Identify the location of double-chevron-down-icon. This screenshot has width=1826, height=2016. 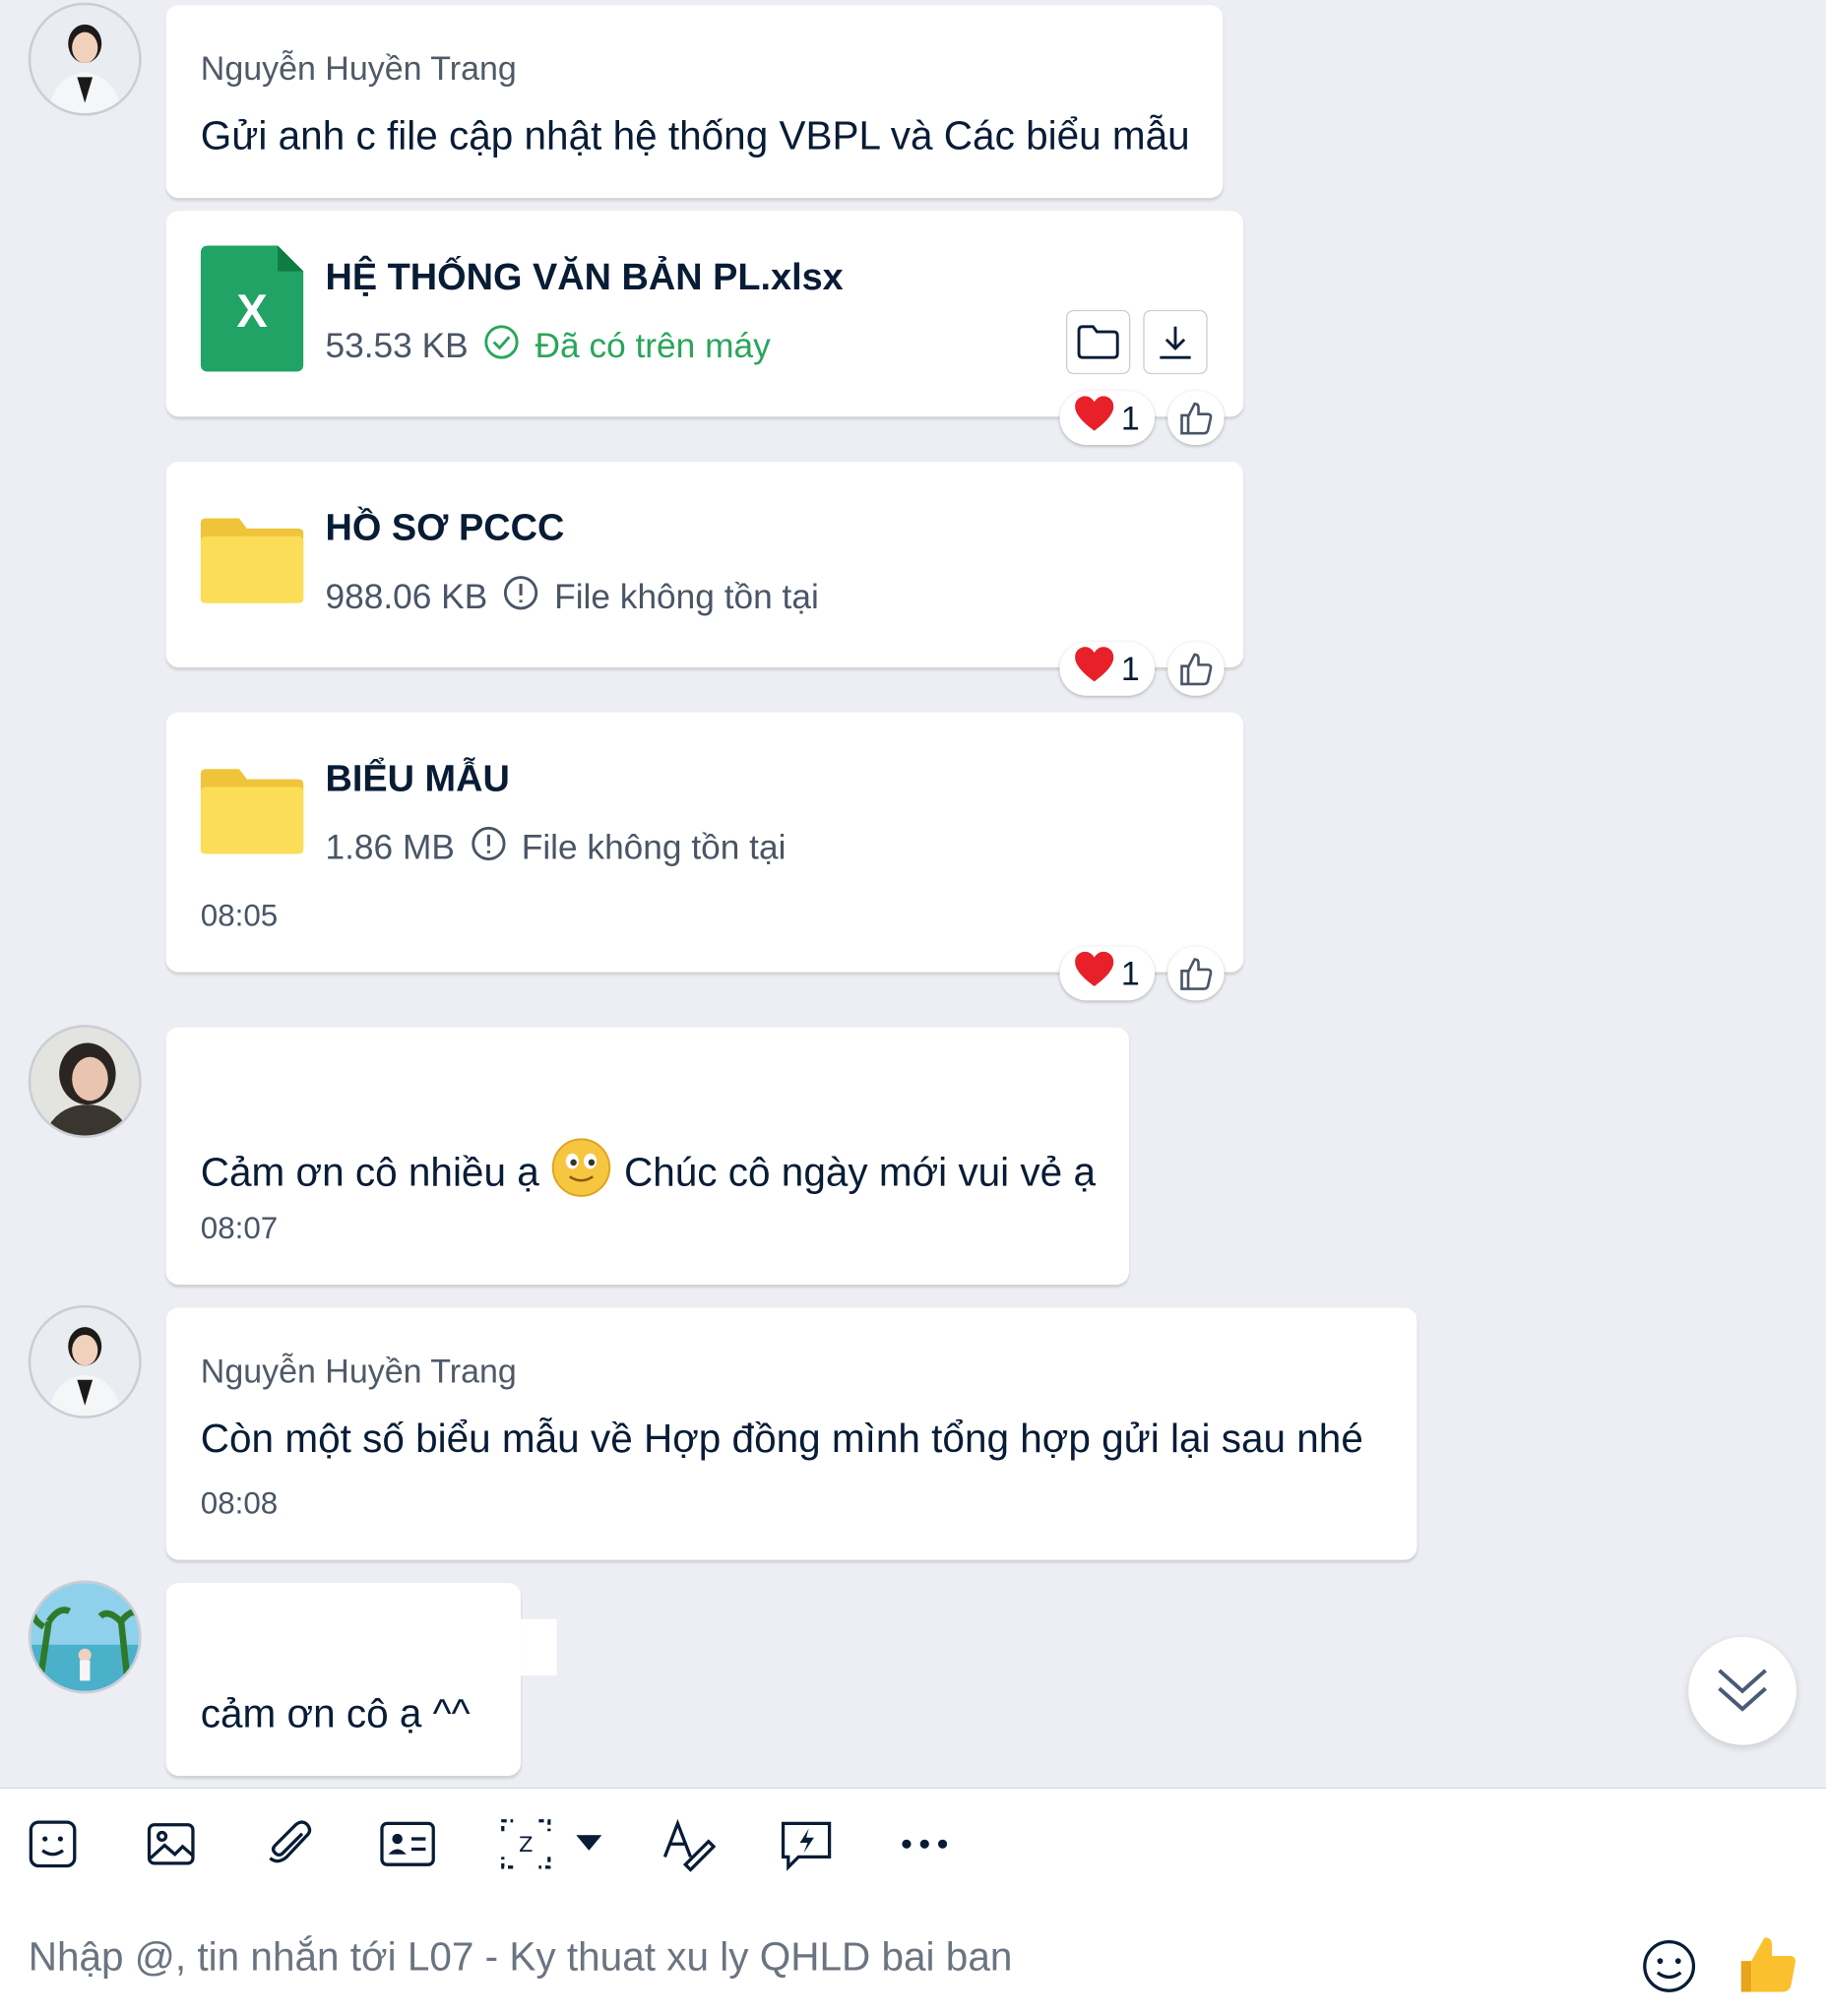
(1742, 1690).